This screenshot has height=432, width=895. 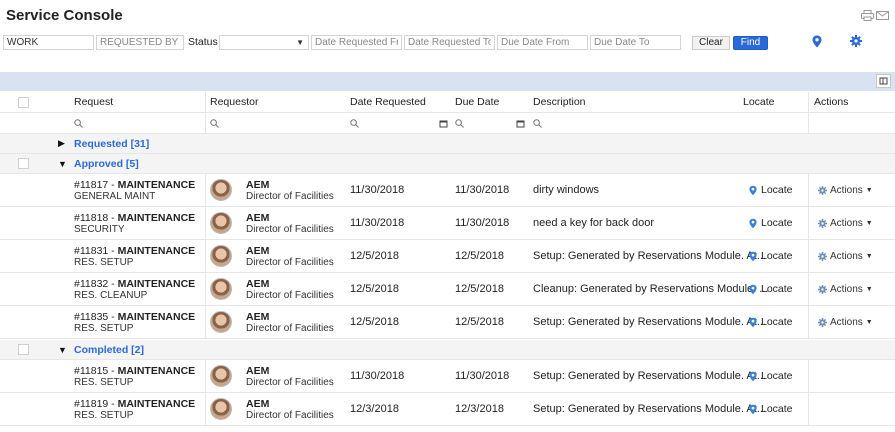 I want to click on requested-by-input, so click(x=140, y=42).